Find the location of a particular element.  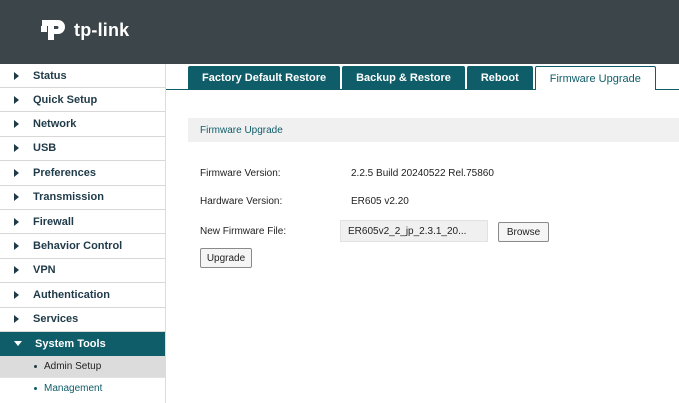

sidebar-subitem-management: Management is located at coordinates (82, 389).